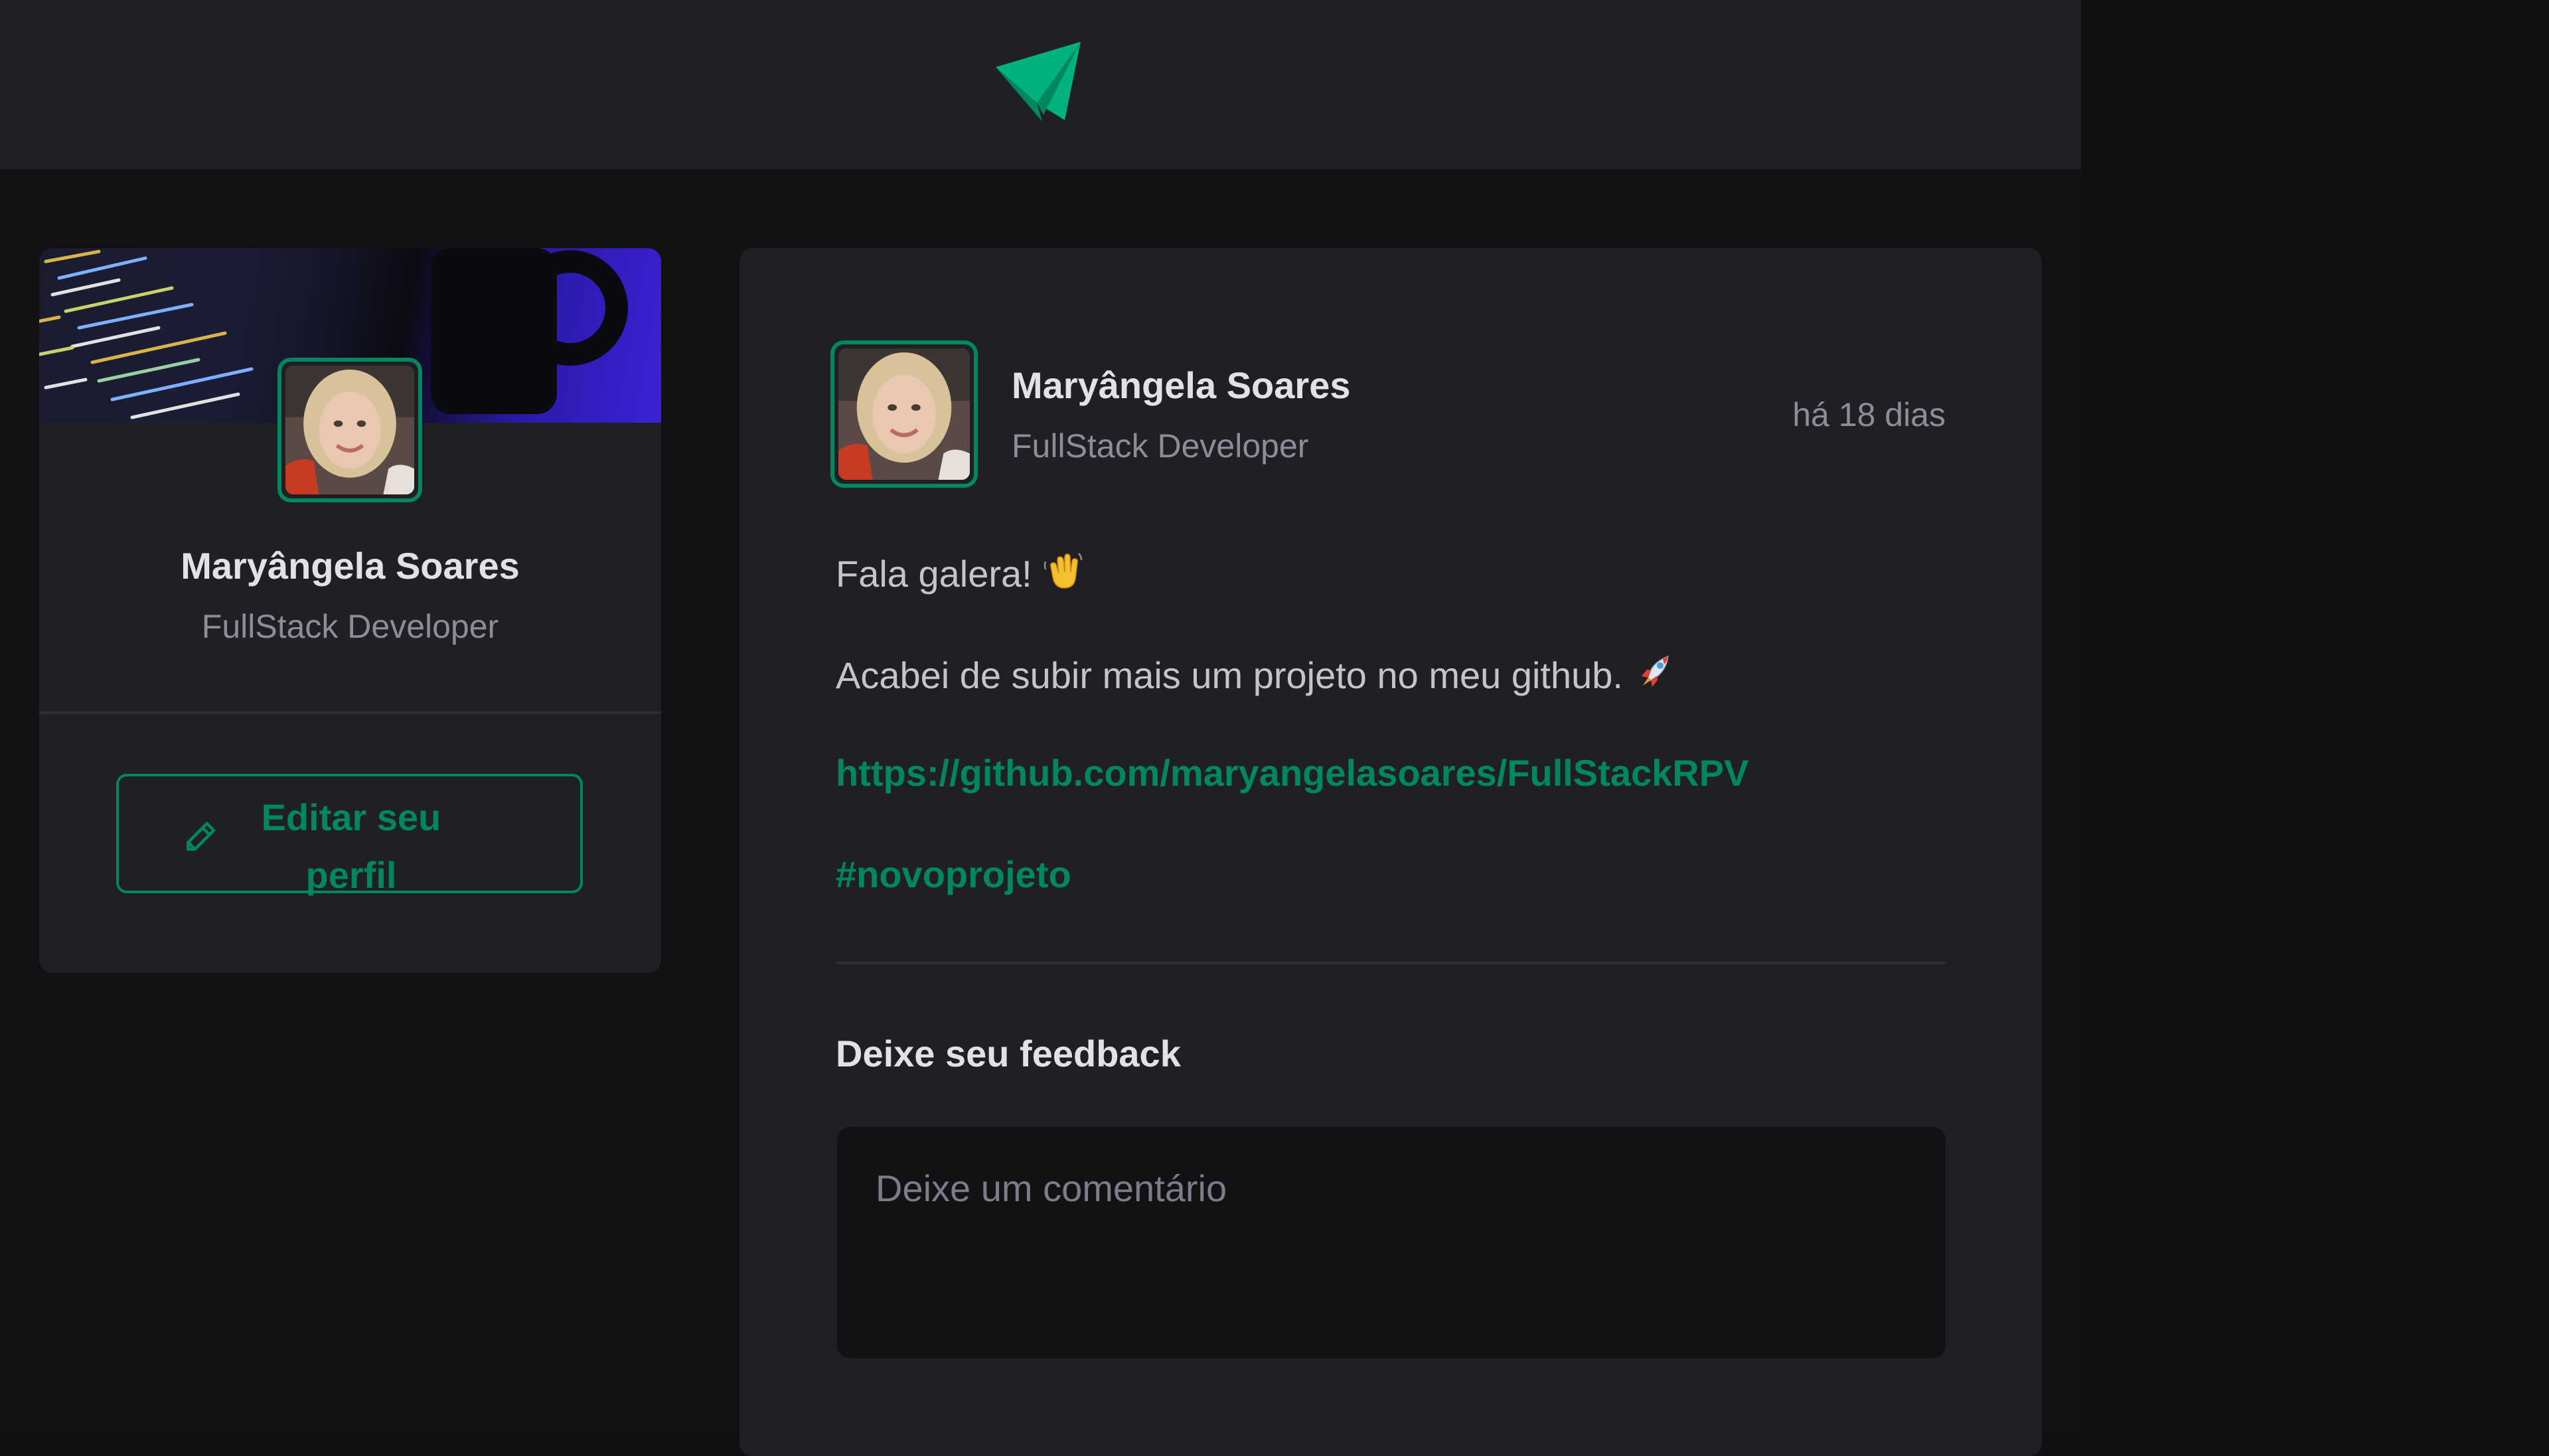 Image resolution: width=2549 pixels, height=1456 pixels. I want to click on sidebar-user-name: Maryângela Soares, so click(351, 566).